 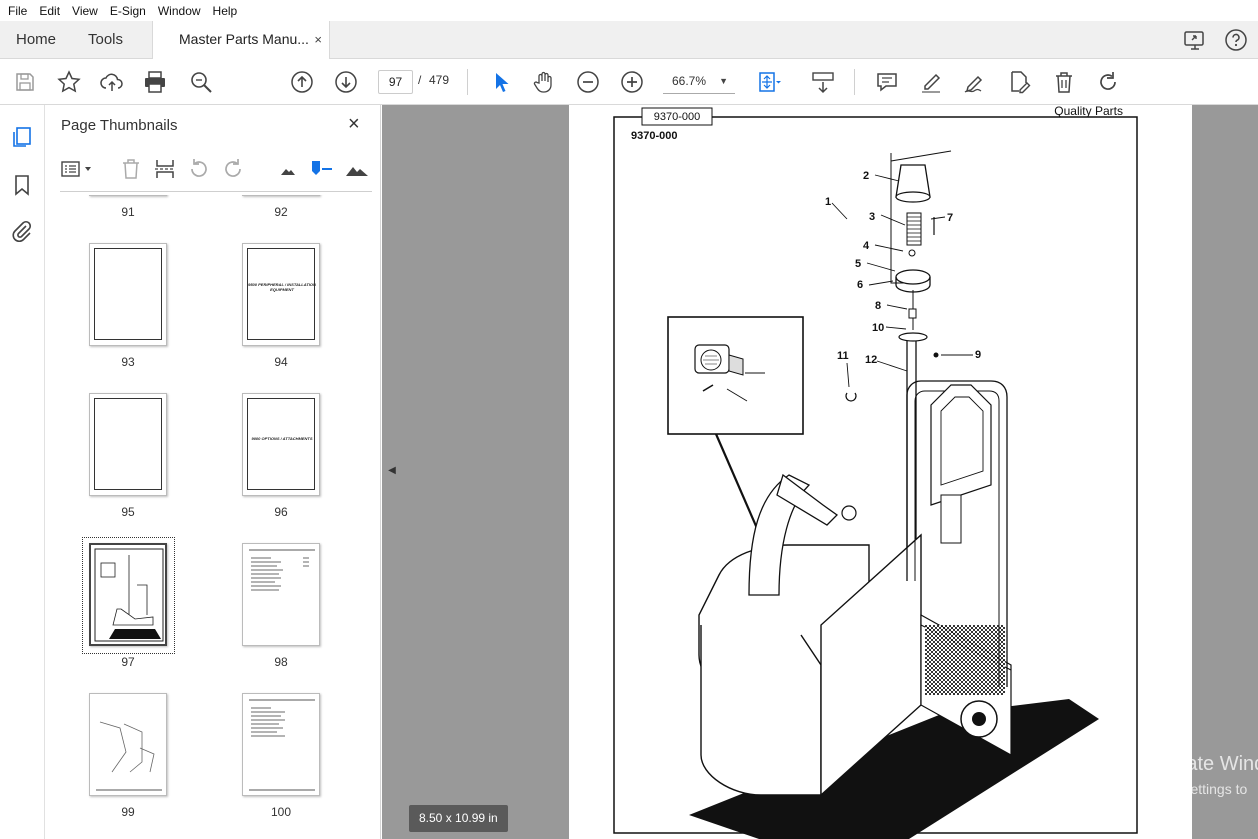 What do you see at coordinates (321, 169) in the screenshot?
I see `thumbnail-size-slider` at bounding box center [321, 169].